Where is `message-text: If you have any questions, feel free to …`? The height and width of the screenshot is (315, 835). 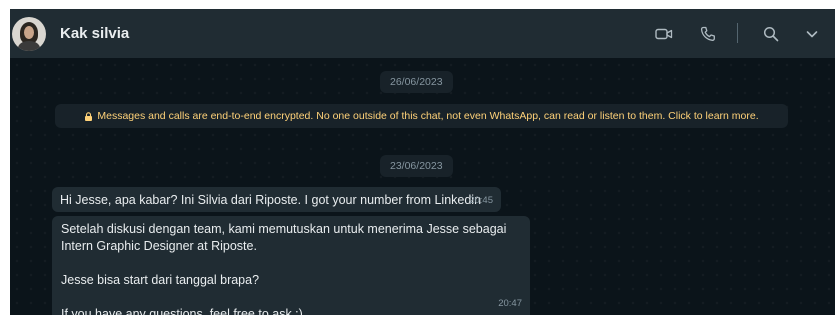 message-text: If you have any questions, feel free to … is located at coordinates (182, 311).